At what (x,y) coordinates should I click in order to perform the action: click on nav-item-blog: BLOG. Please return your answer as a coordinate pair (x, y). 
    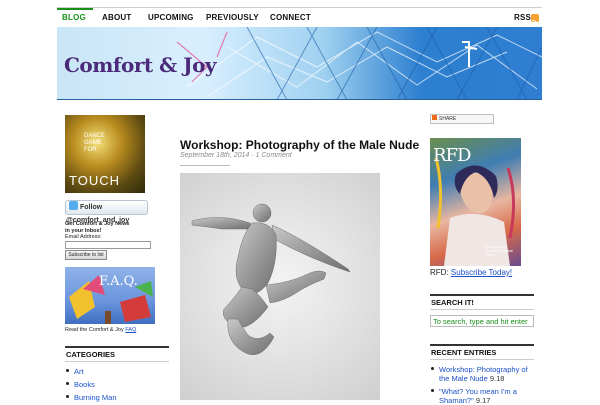
    Looking at the image, I should click on (74, 17).